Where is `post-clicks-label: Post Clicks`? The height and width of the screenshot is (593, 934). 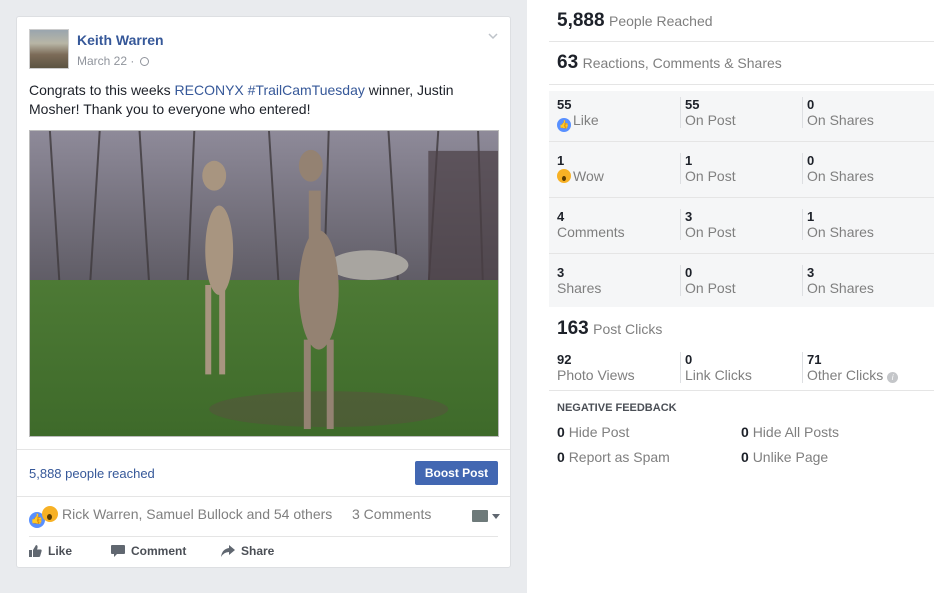
post-clicks-label: Post Clicks is located at coordinates (628, 329).